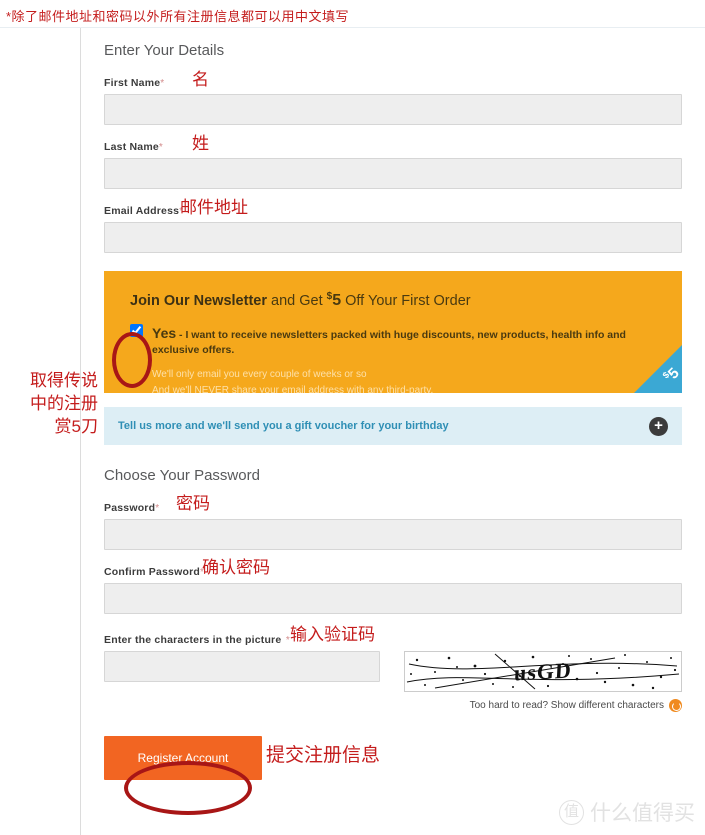 The height and width of the screenshot is (835, 705). What do you see at coordinates (393, 173) in the screenshot?
I see `last-name-input` at bounding box center [393, 173].